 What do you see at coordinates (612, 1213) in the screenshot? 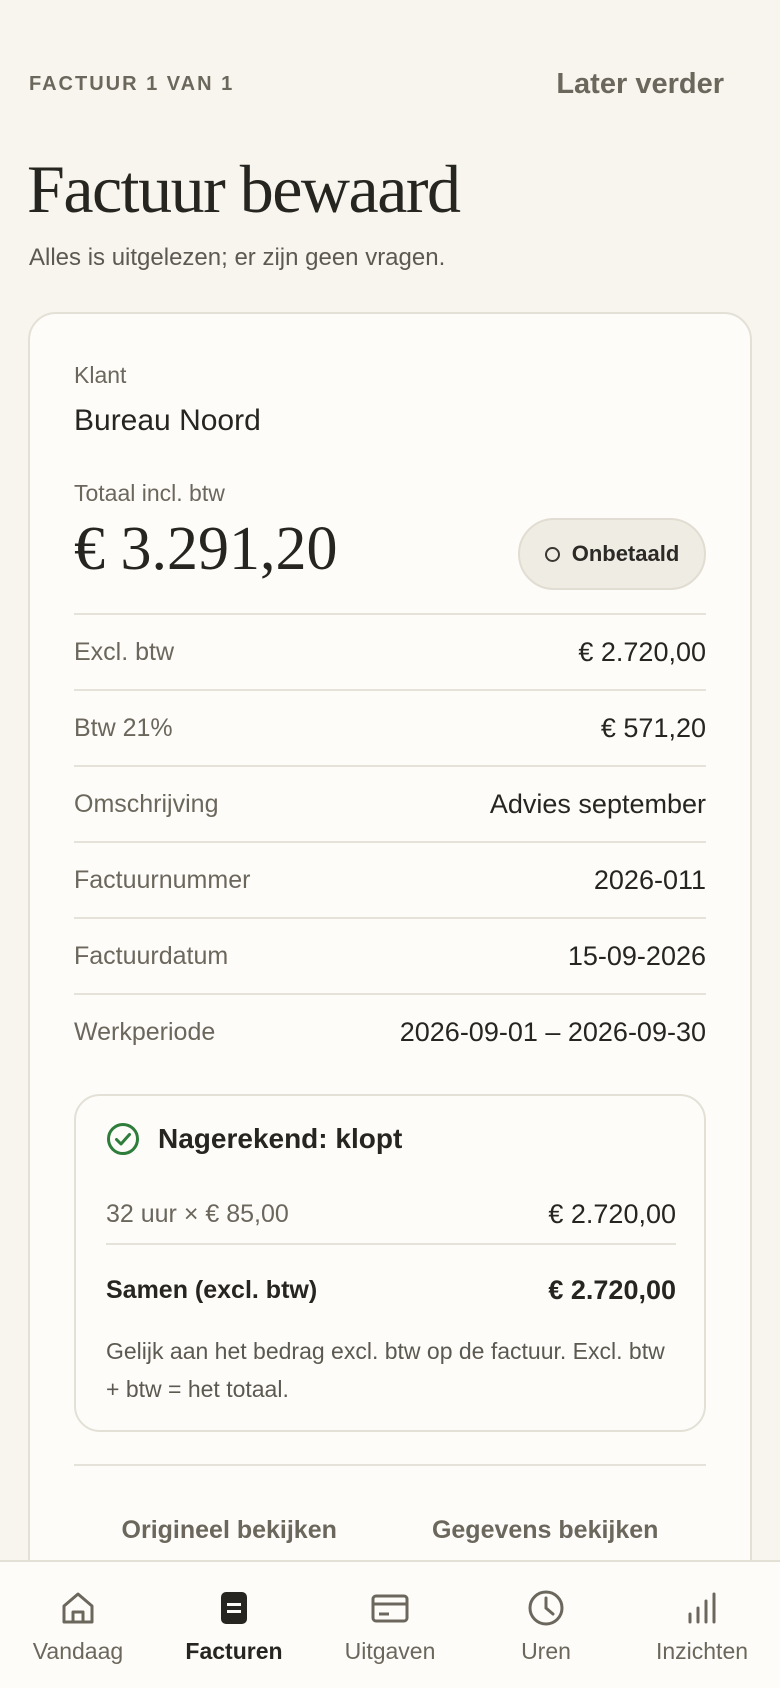
I see `calculation-value: € 2.720,00` at bounding box center [612, 1213].